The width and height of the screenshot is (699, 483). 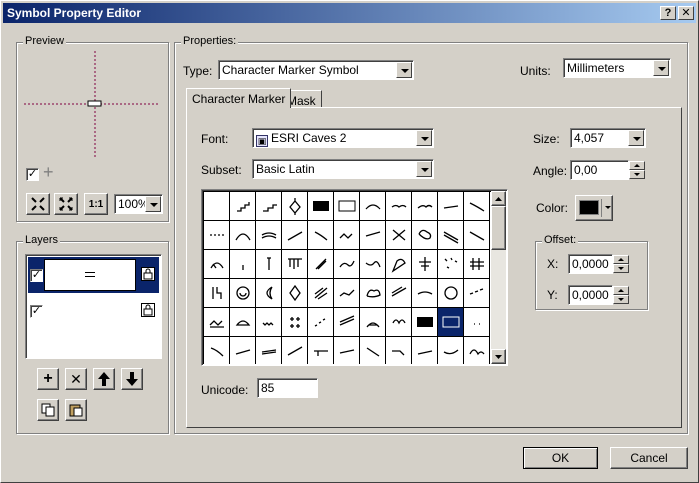 I want to click on layers-list: ✓ ✓, so click(x=93, y=306).